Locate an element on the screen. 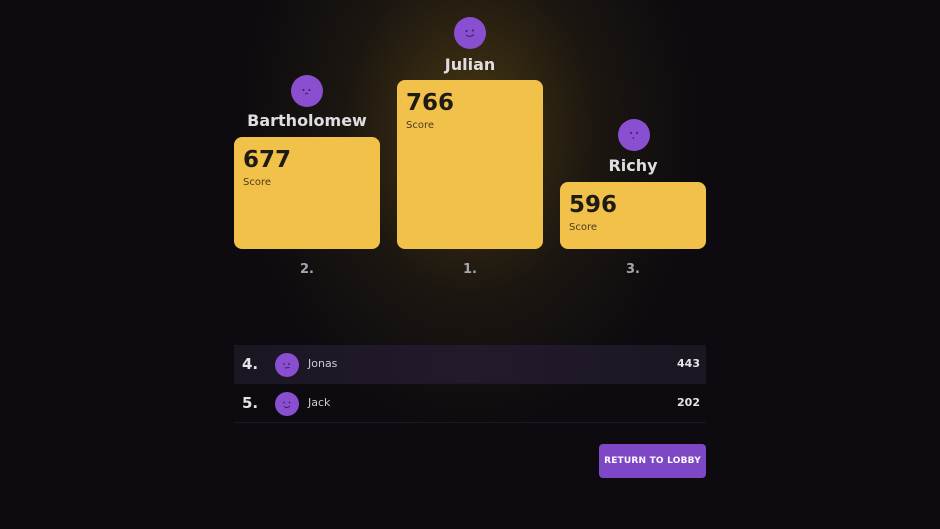 Image resolution: width=940 pixels, height=529 pixels. podium-block: 677 Score is located at coordinates (307, 193).